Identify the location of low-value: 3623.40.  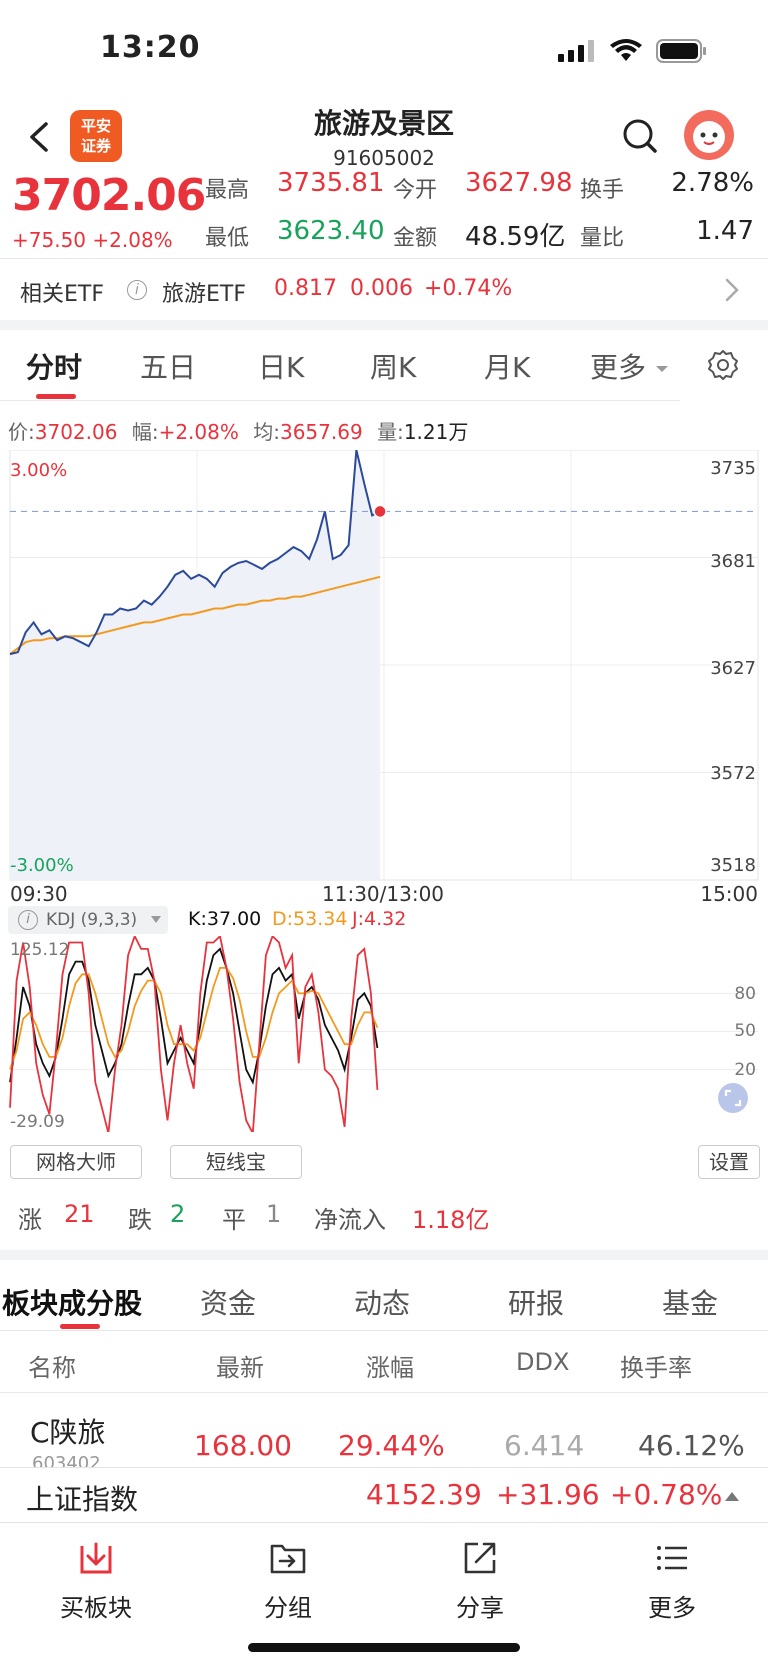
(331, 231).